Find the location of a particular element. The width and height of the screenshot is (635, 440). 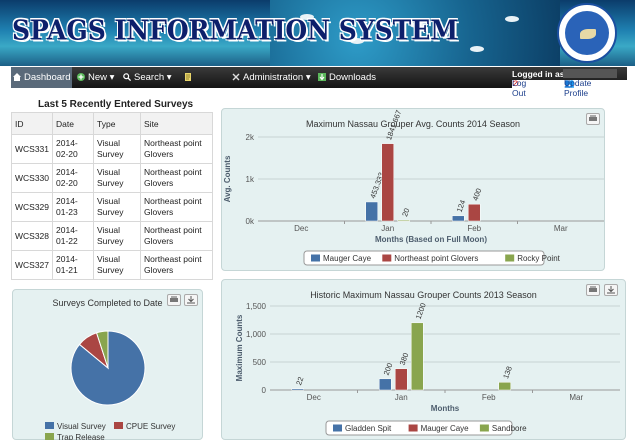

legend-entry: Rocky Point is located at coordinates (538, 258).